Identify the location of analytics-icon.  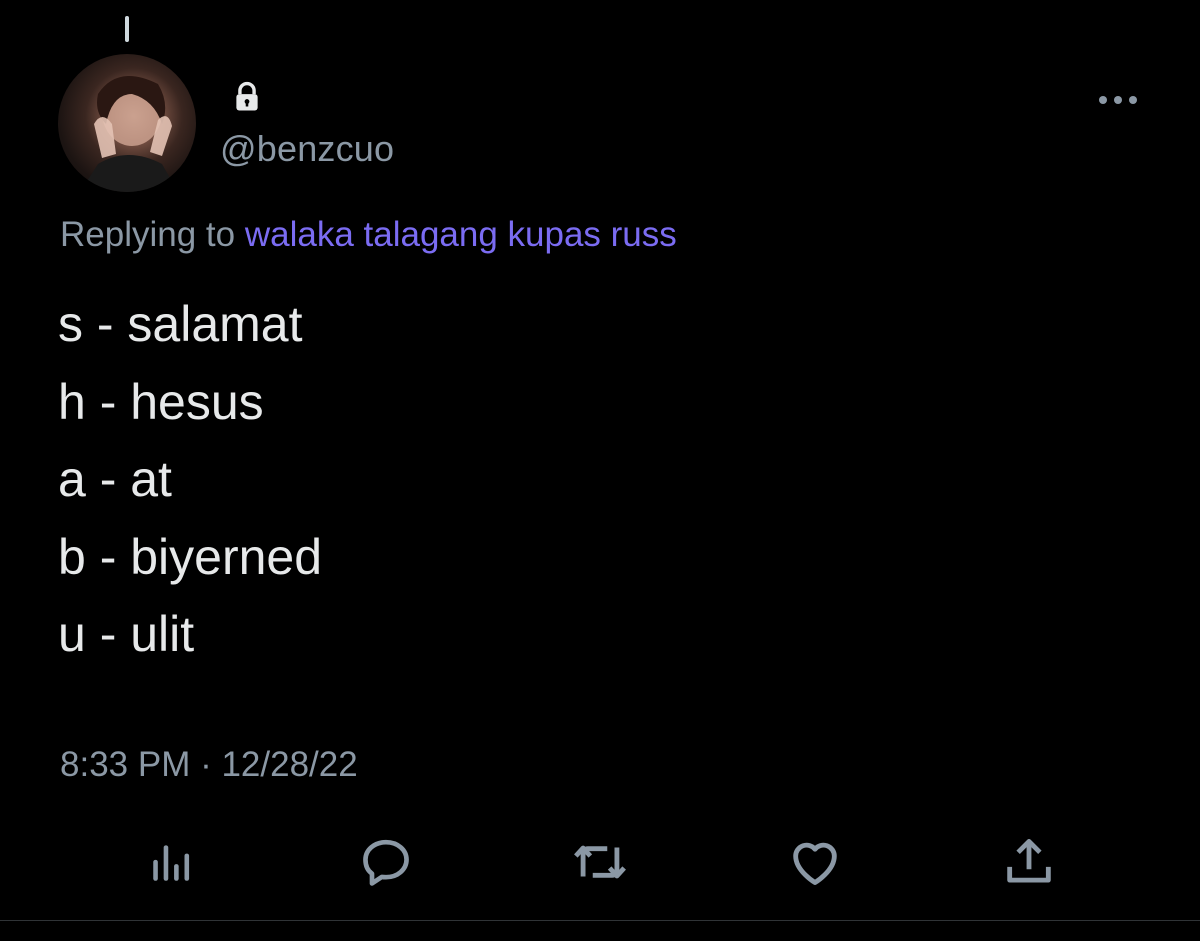
(171, 863).